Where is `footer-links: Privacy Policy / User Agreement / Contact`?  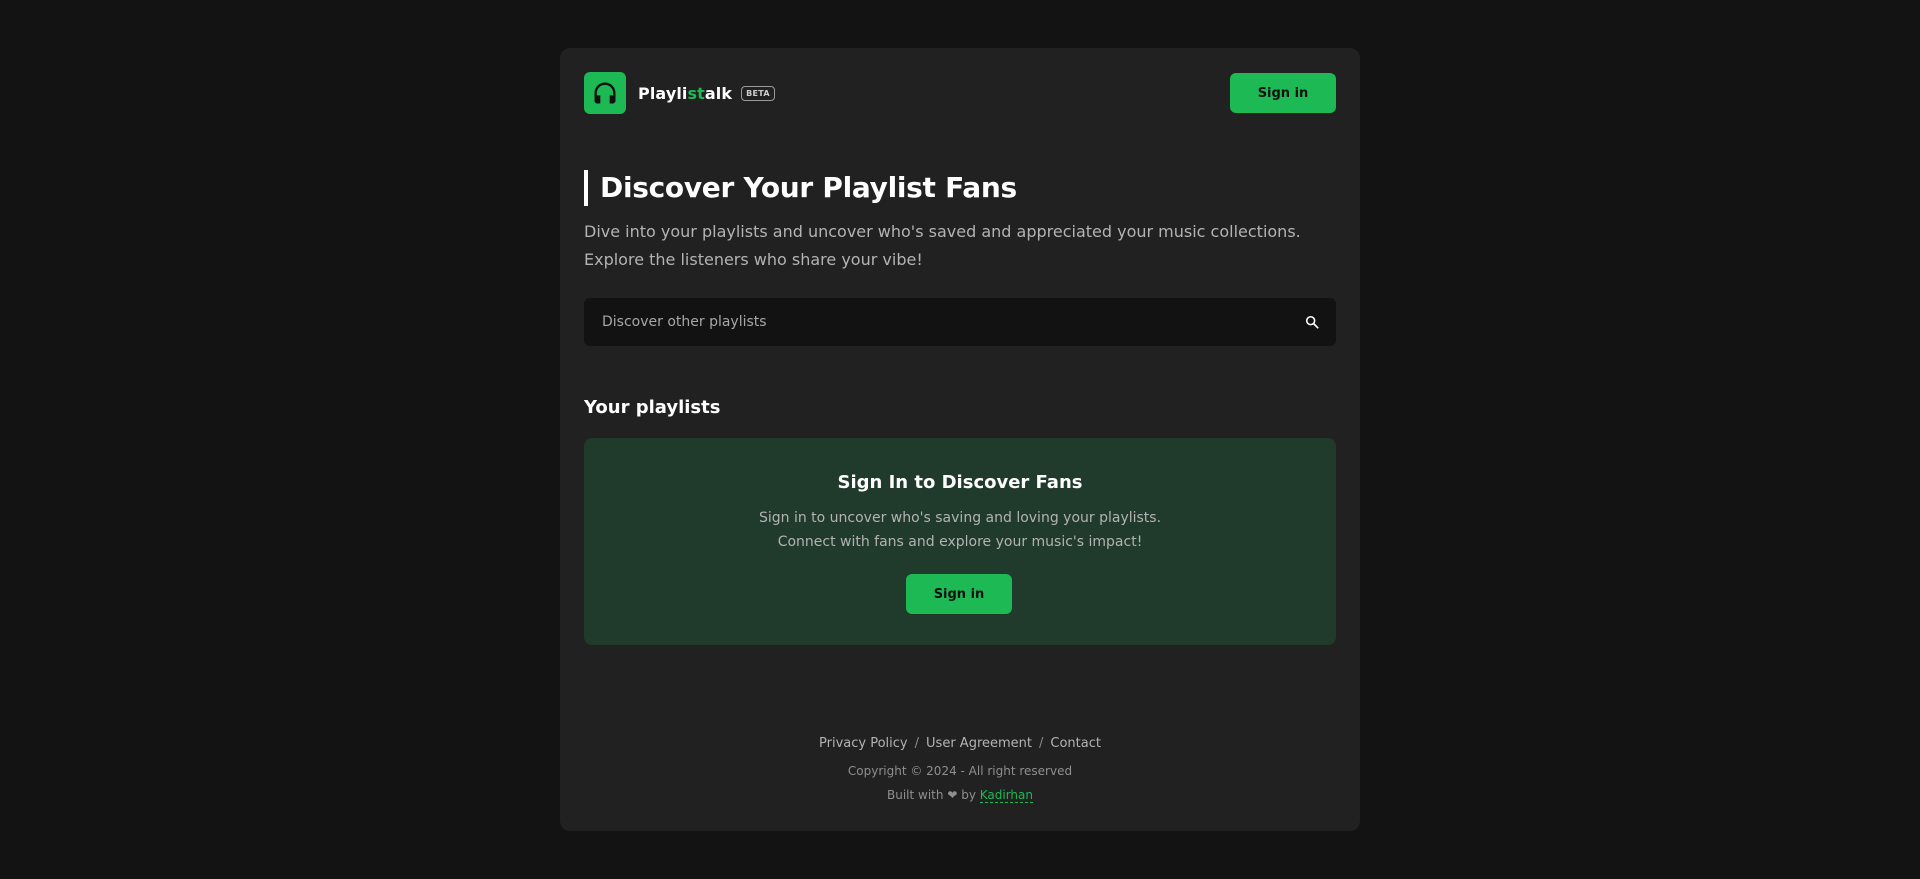 footer-links: Privacy Policy / User Agreement / Contact is located at coordinates (960, 743).